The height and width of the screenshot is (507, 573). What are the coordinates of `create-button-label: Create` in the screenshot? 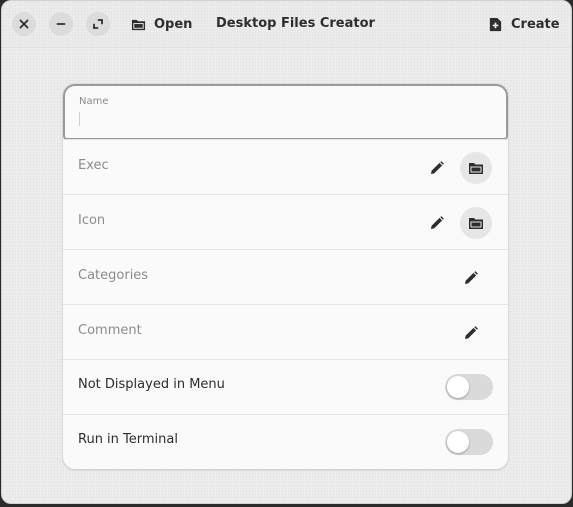 It's located at (535, 24).